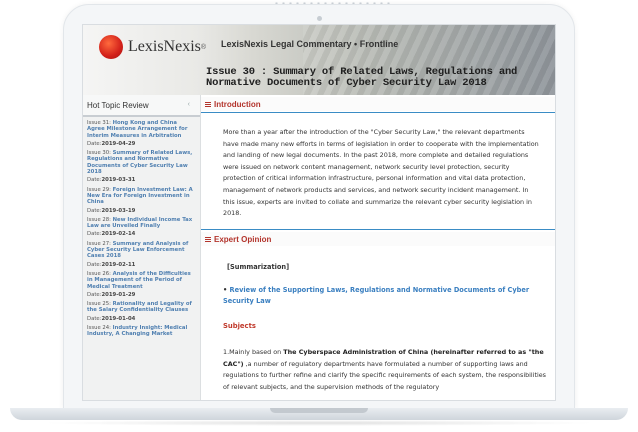 This screenshot has width=638, height=432. Describe the element at coordinates (118, 210) in the screenshot. I see `issue-date: 2019-03-19` at that location.